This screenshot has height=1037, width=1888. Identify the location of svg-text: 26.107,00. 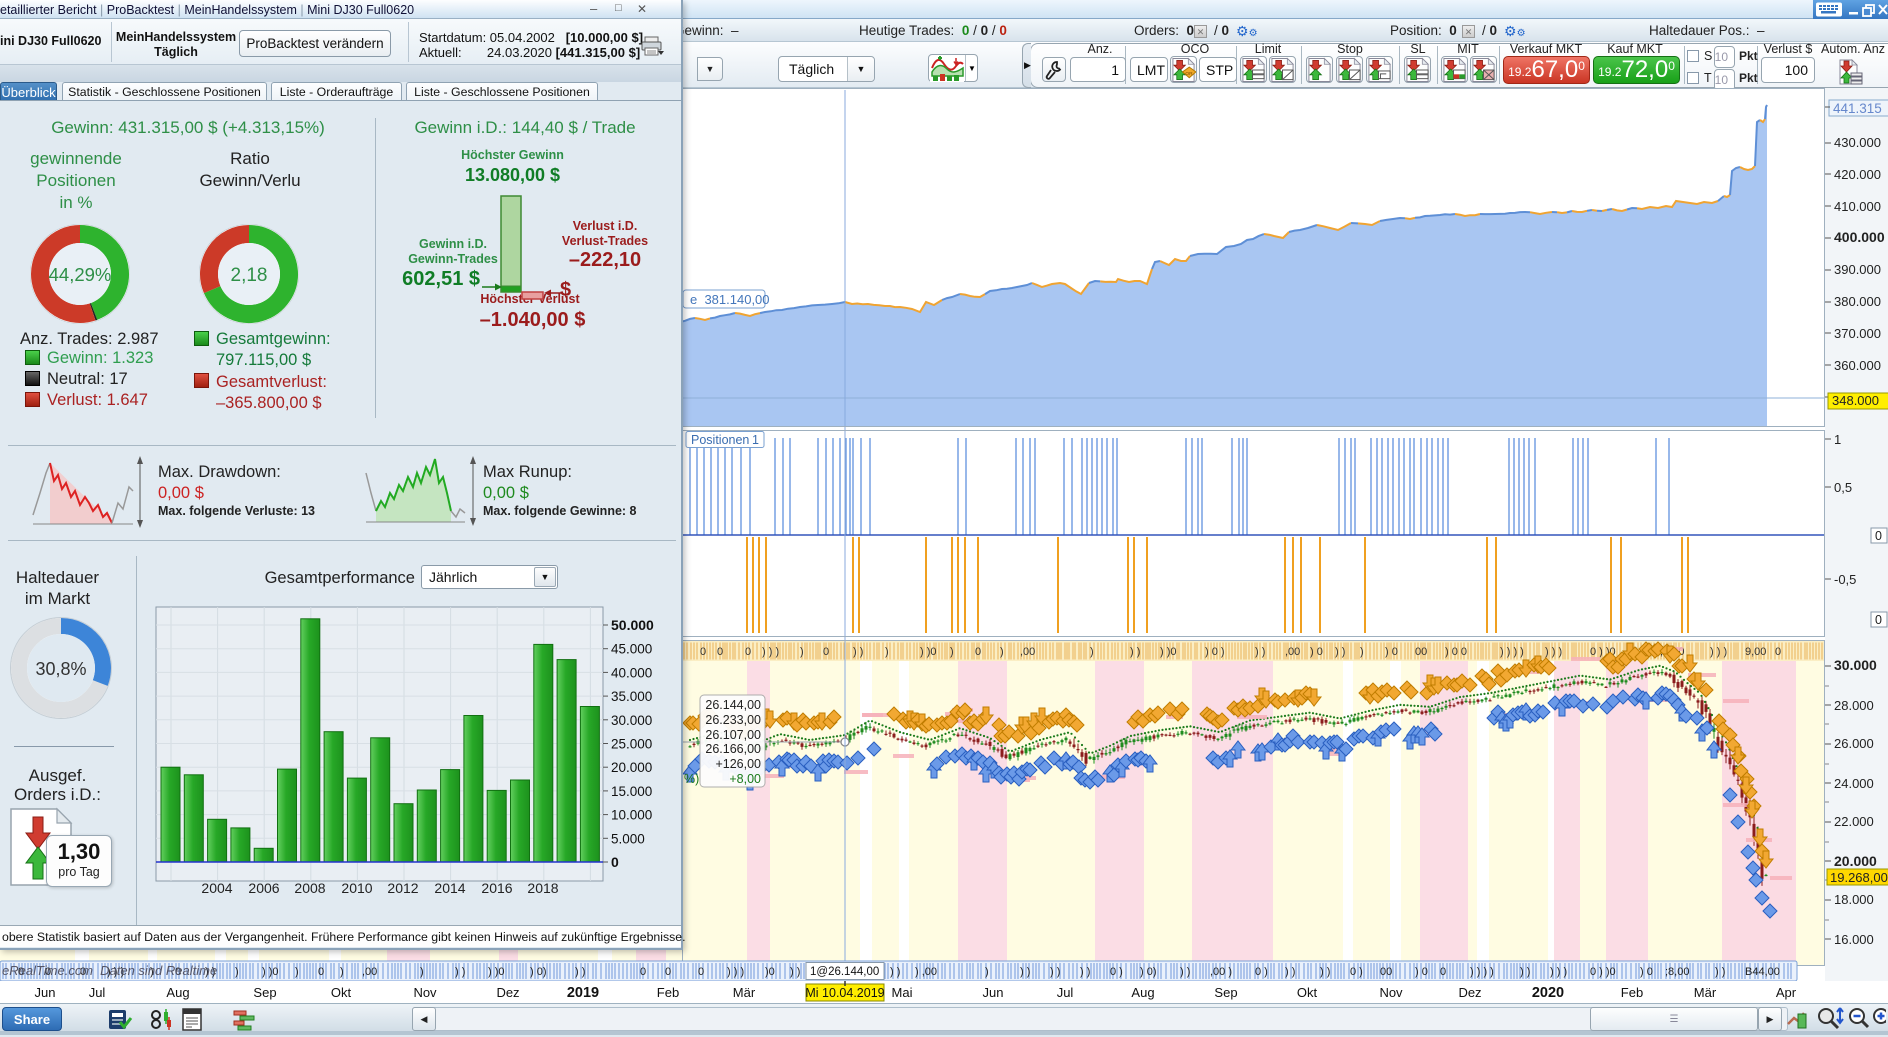
(733, 735).